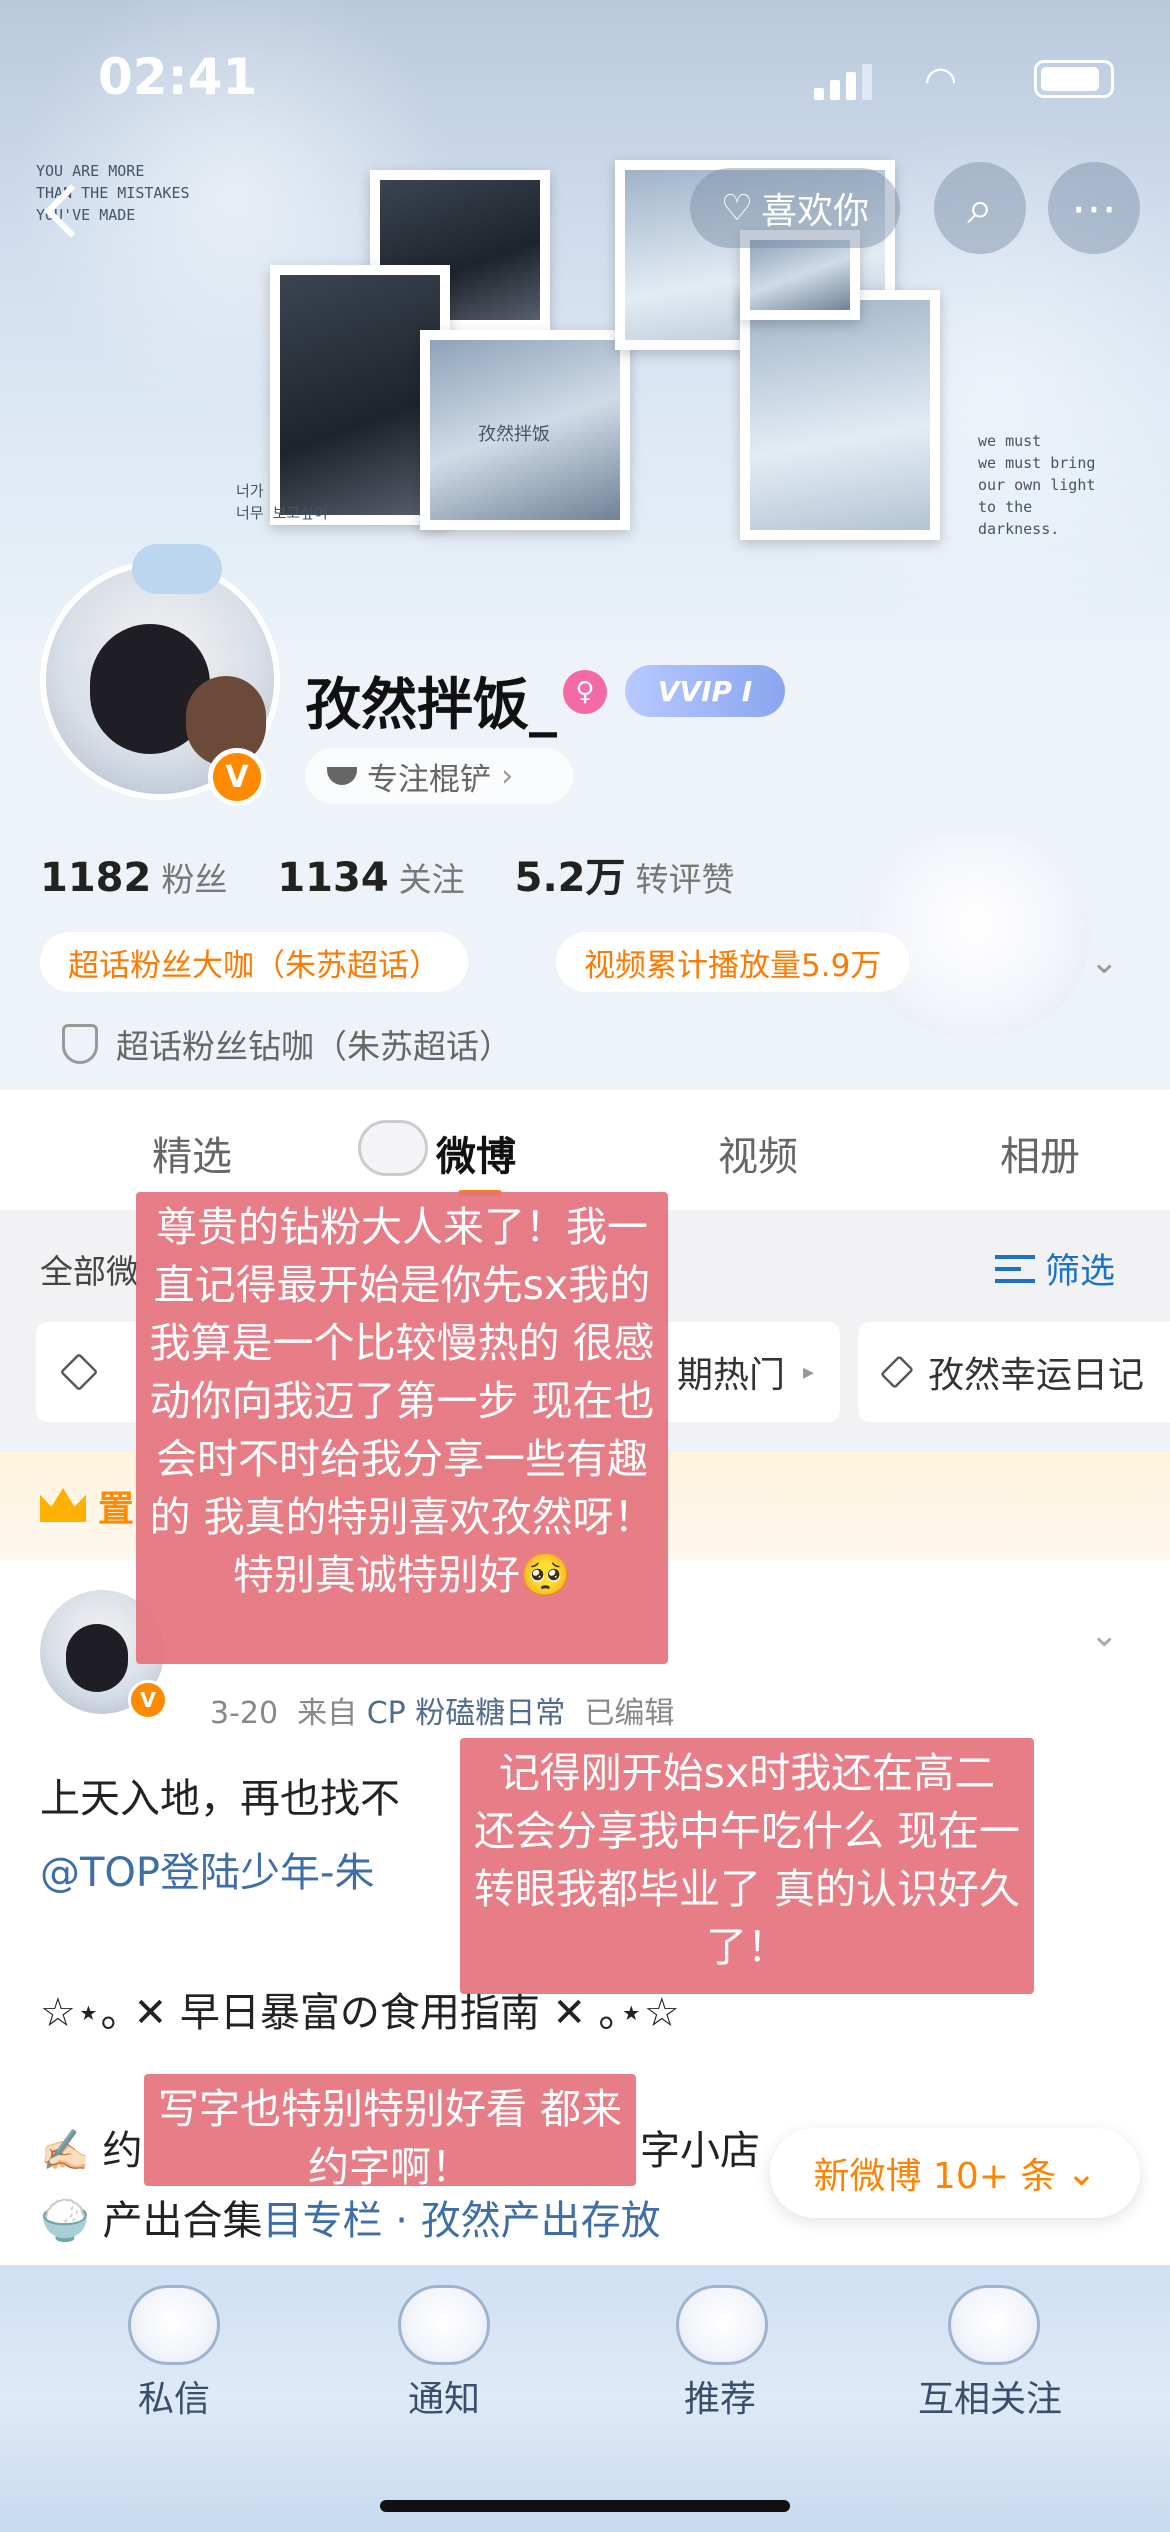 The height and width of the screenshot is (2532, 1170). What do you see at coordinates (819, 94) in the screenshot?
I see `signal-icon` at bounding box center [819, 94].